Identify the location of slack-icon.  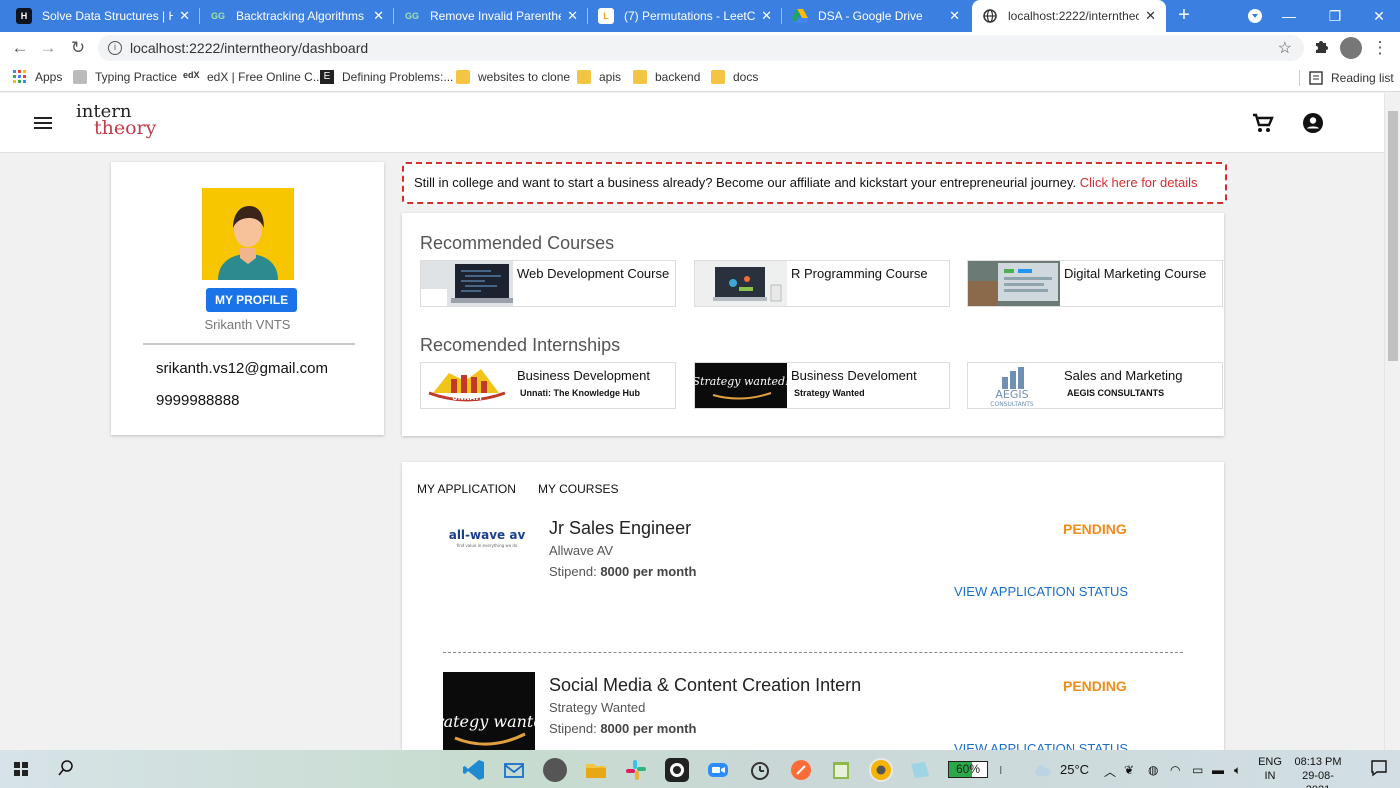
(636, 770).